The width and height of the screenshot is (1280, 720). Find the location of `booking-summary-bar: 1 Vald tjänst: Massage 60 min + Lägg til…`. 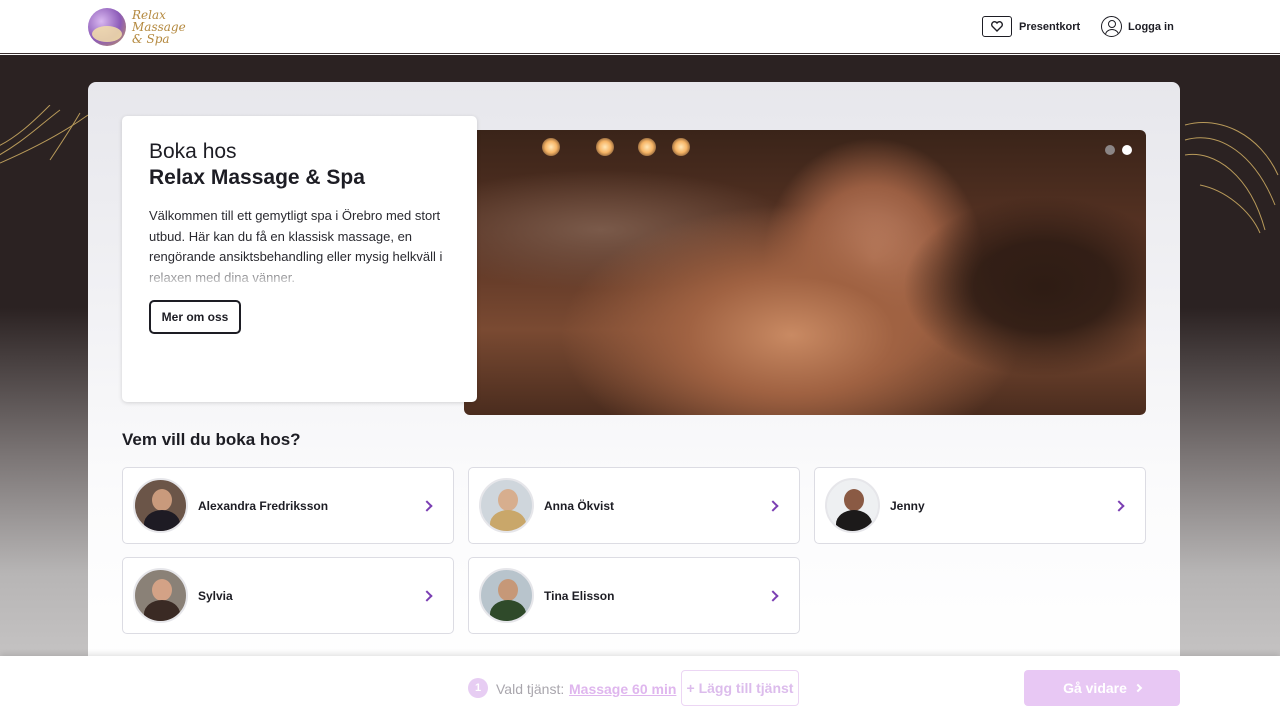

booking-summary-bar: 1 Vald tjänst: Massage 60 min + Lägg til… is located at coordinates (640, 688).